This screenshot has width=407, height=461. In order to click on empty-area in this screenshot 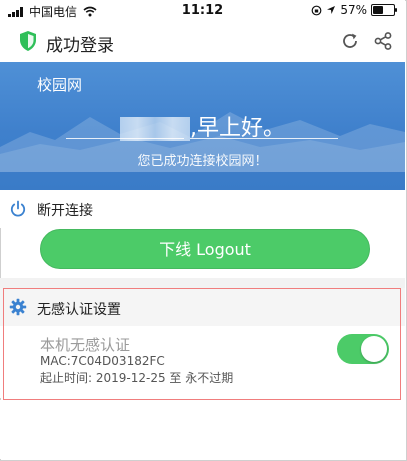, I will do `click(202, 429)`.